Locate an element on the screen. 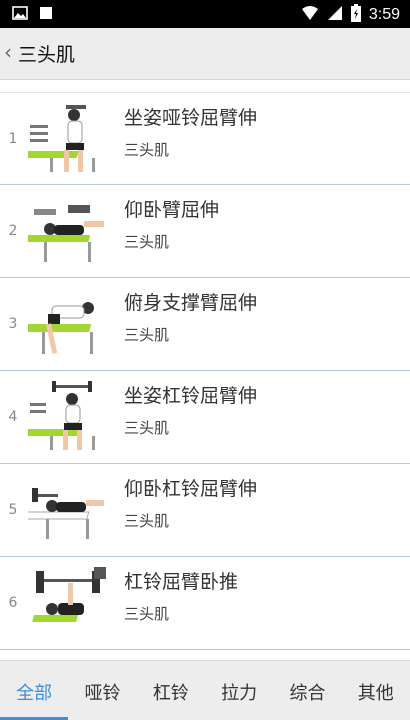  category-tab-bar: 全部 哑铃 杠铃 拉力 综合 其他 is located at coordinates (205, 690).